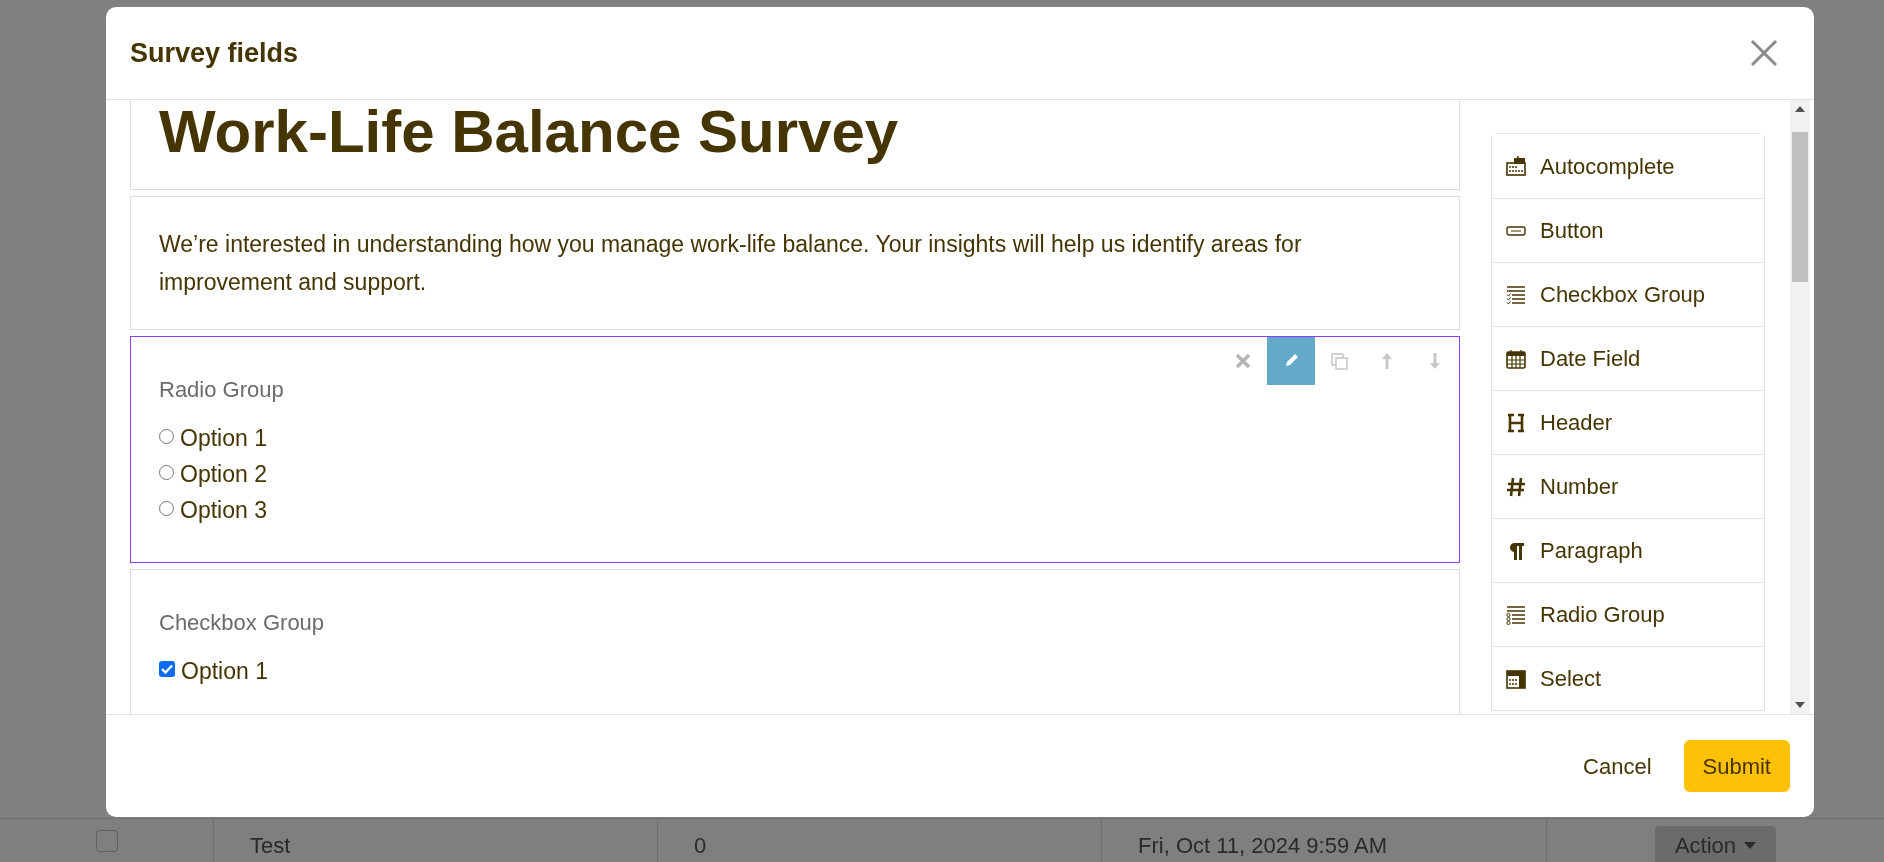  I want to click on form-field-card: Checkbox Group Option 1, so click(795, 641).